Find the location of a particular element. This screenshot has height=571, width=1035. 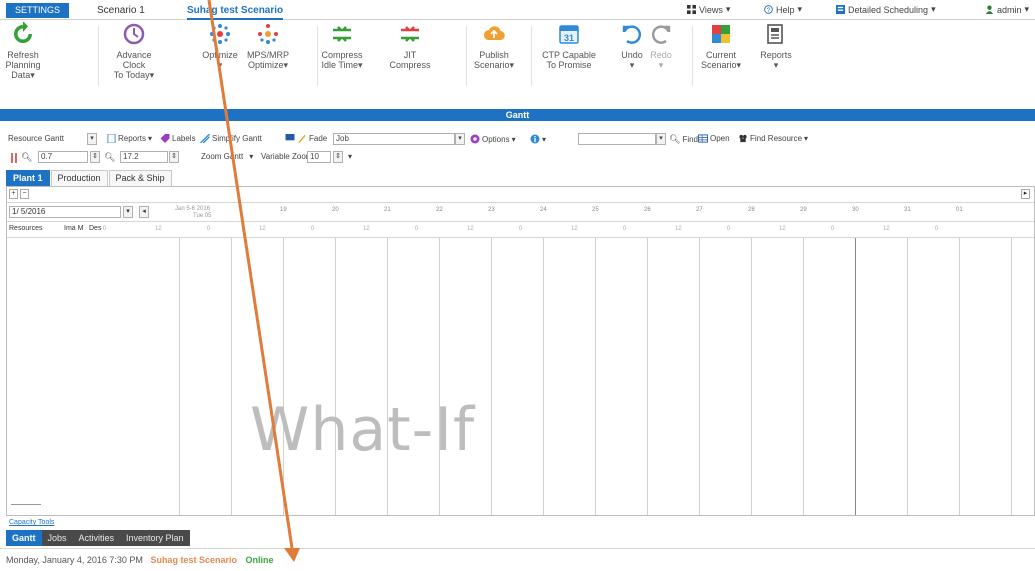

simplify-icon is located at coordinates (205, 138).